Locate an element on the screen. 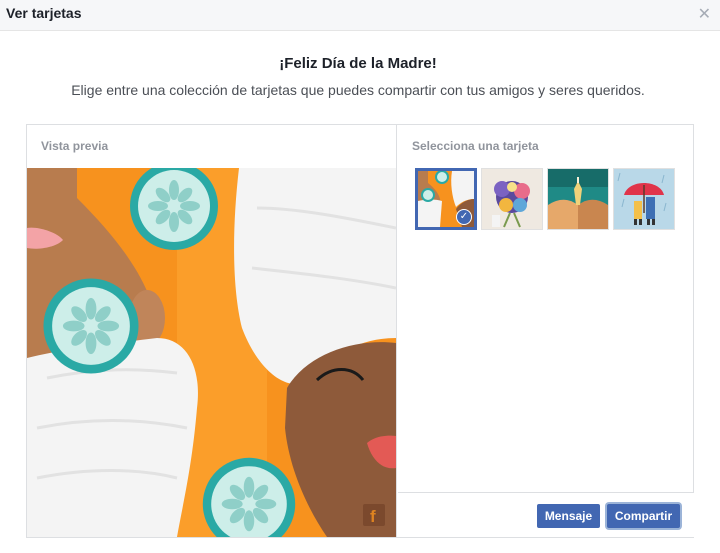  message-button: Mensaje is located at coordinates (568, 516).